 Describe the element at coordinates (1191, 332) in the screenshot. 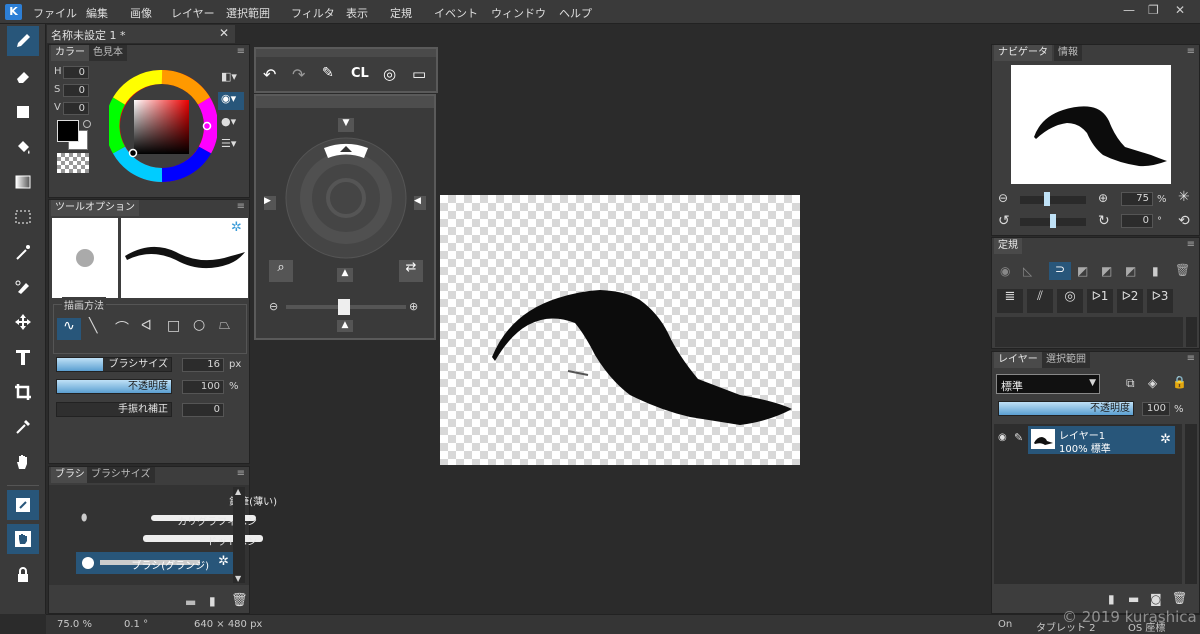

I see `ruler-list-scrollbar` at that location.